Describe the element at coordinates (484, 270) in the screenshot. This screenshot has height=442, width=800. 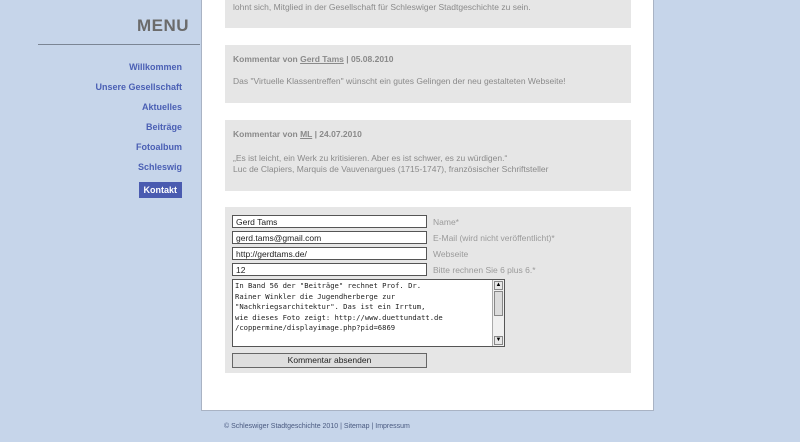
I see `captcha-label: Bitte rechnen Sie 6 plus 6.*` at that location.